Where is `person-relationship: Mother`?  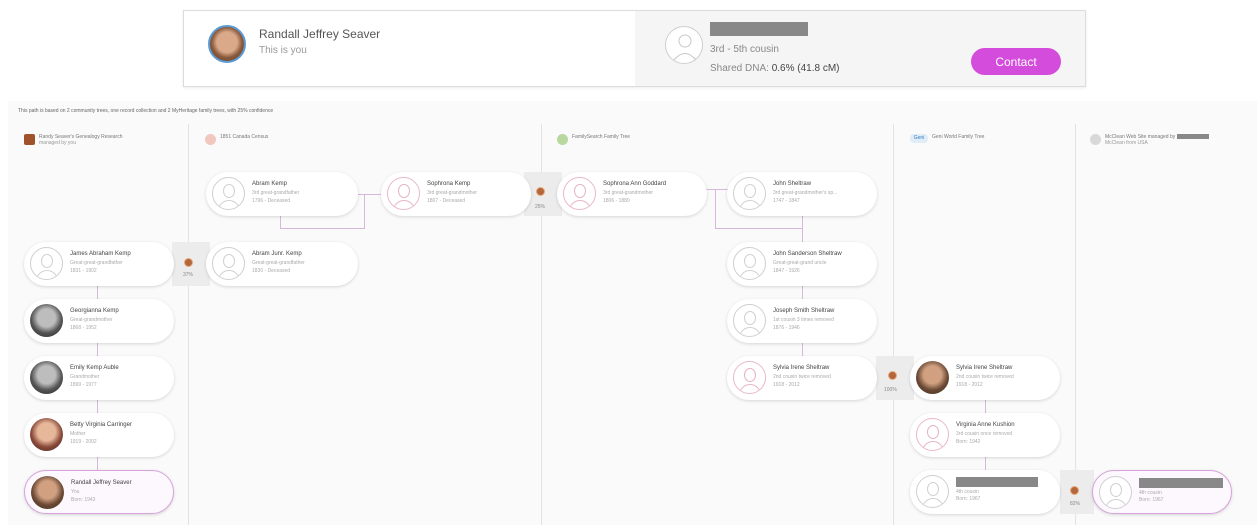 person-relationship: Mother is located at coordinates (78, 434).